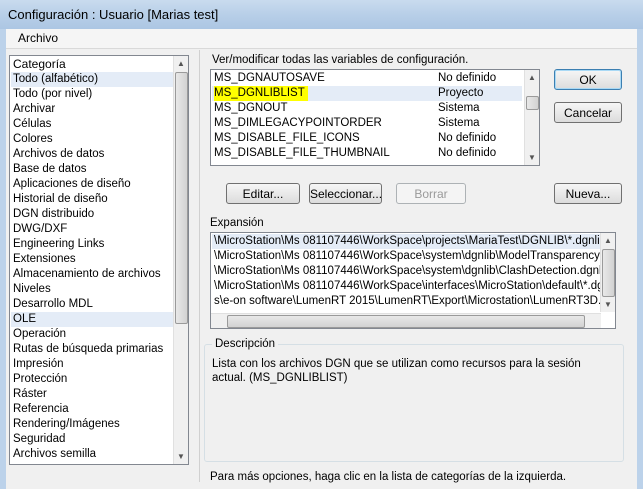 This screenshot has height=489, width=643. I want to click on category-item: Rendering/Imágenes, so click(92, 424).